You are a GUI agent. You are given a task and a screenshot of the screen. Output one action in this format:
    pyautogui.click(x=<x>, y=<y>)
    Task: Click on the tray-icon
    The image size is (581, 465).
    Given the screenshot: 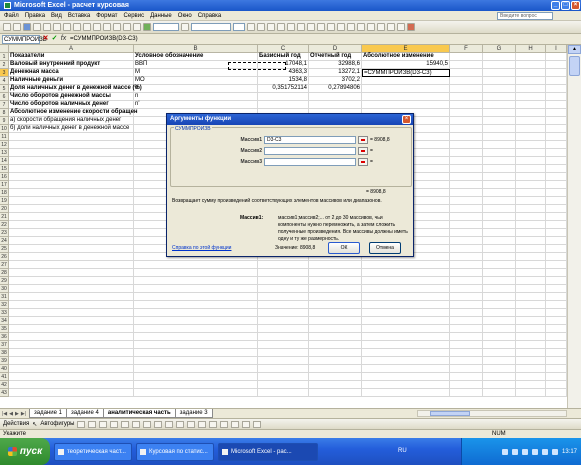 What is the action you would take?
    pyautogui.click(x=534, y=451)
    